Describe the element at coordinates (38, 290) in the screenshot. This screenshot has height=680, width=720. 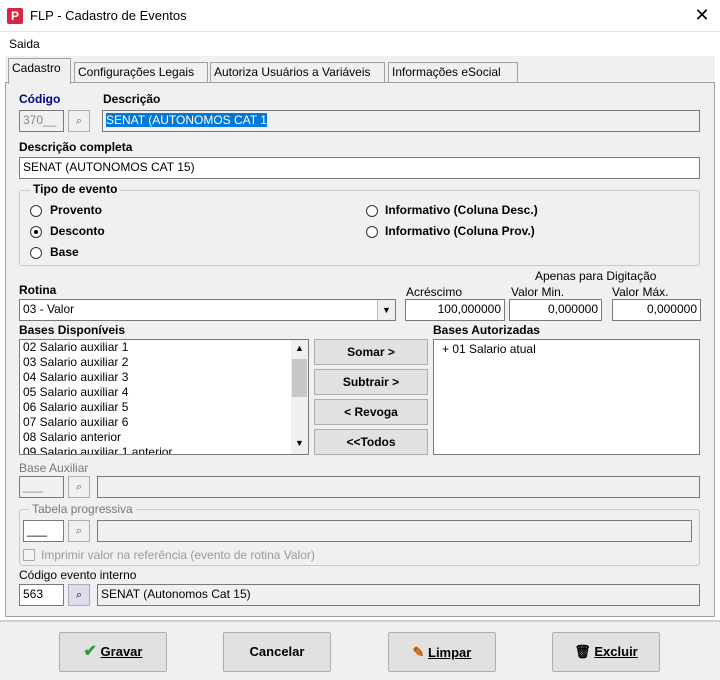
I see `rotina-label: Rotina` at that location.